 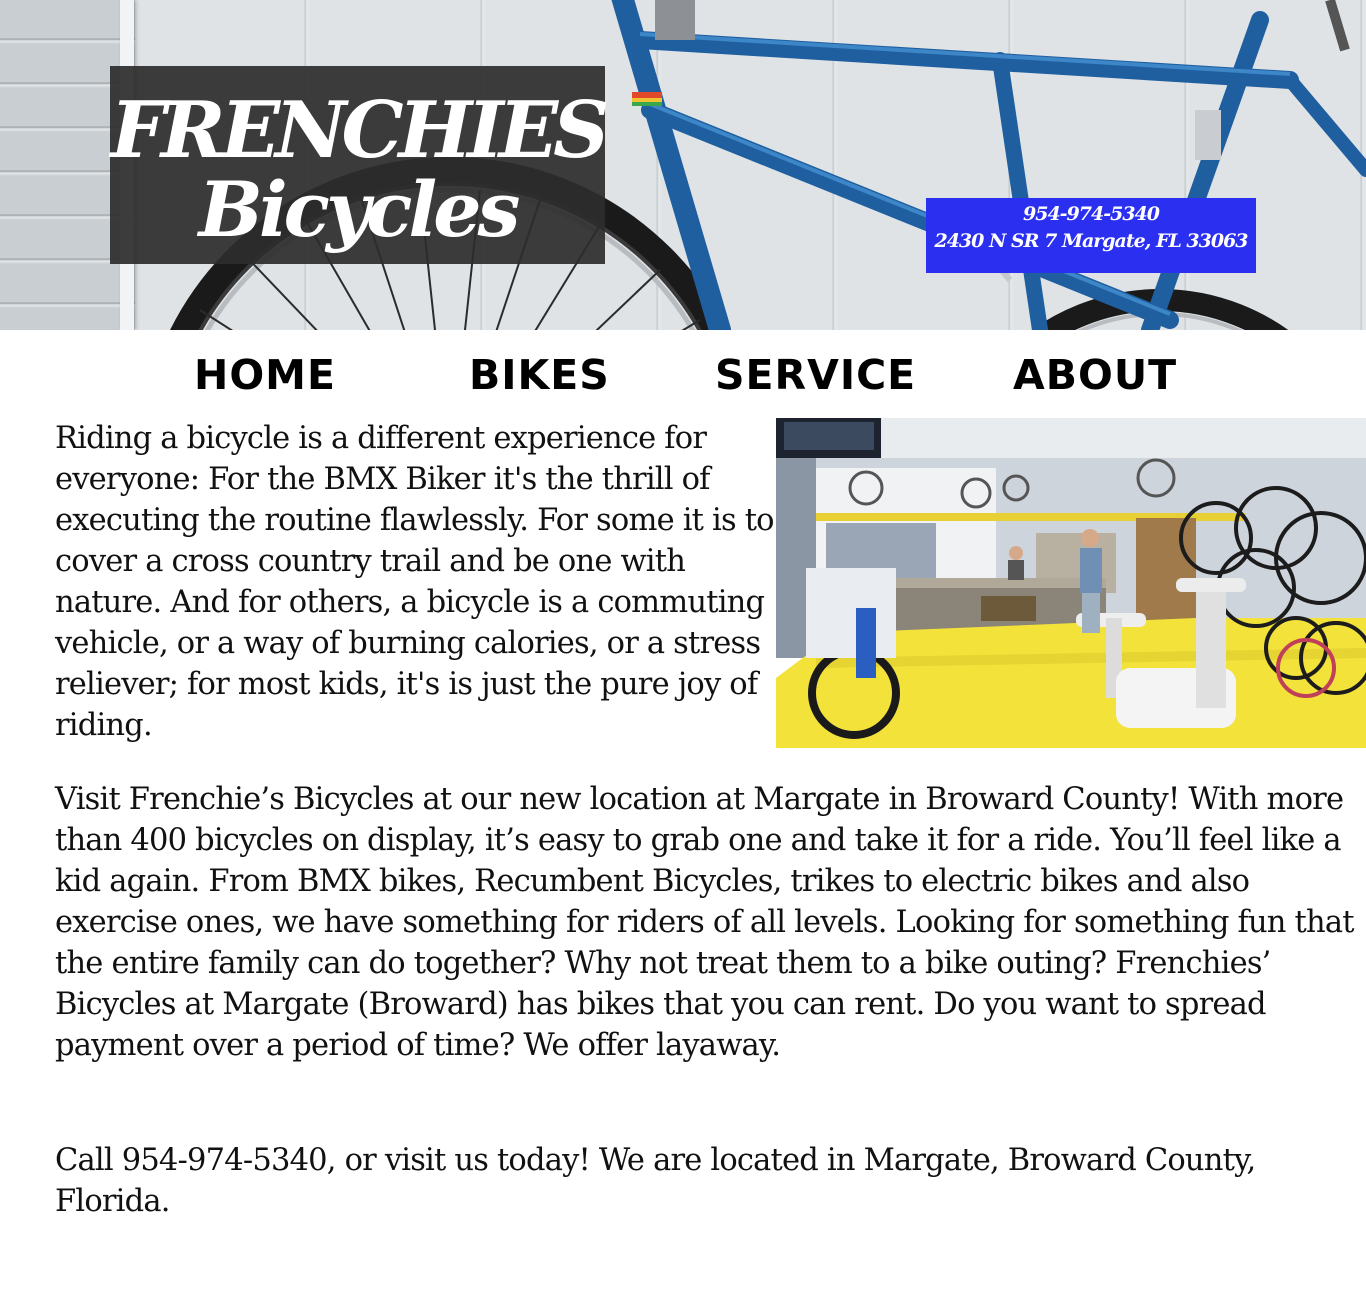 I want to click on nav-service: SERVICE, so click(x=815, y=375).